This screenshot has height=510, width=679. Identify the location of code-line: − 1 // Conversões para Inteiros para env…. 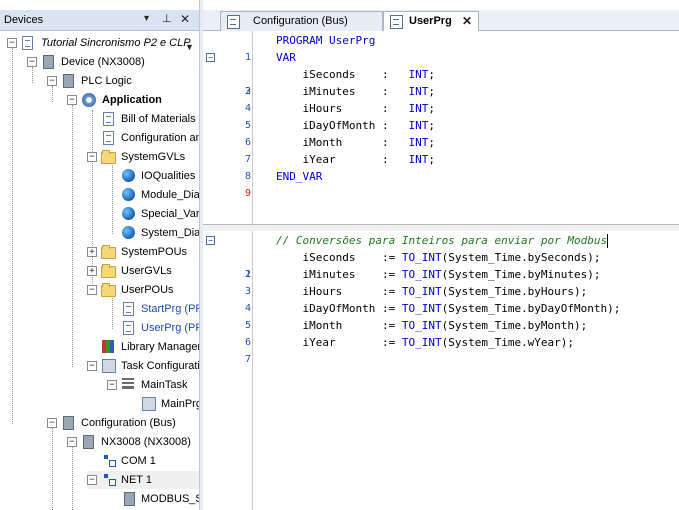
(441, 256).